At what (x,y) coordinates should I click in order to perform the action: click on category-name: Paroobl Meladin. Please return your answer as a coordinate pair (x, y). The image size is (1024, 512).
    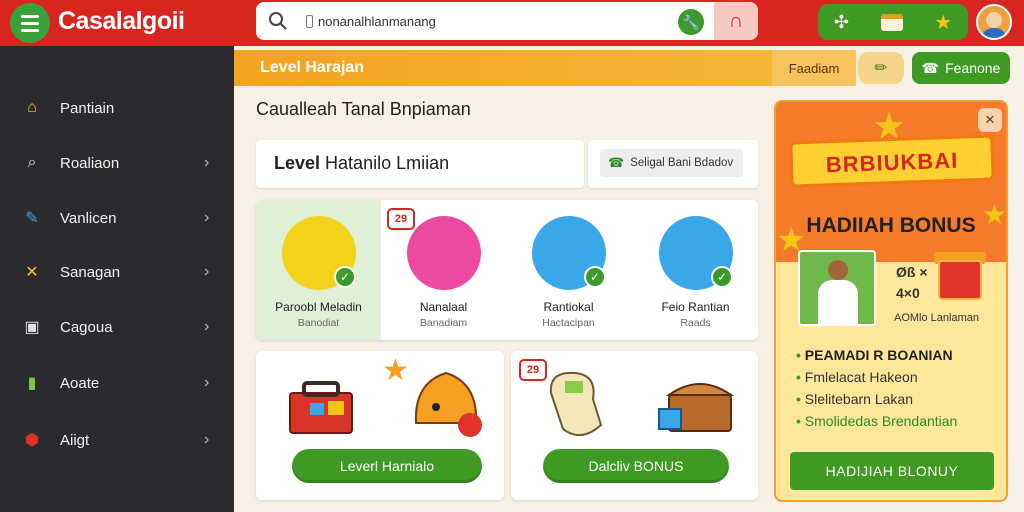
    Looking at the image, I should click on (318, 307).